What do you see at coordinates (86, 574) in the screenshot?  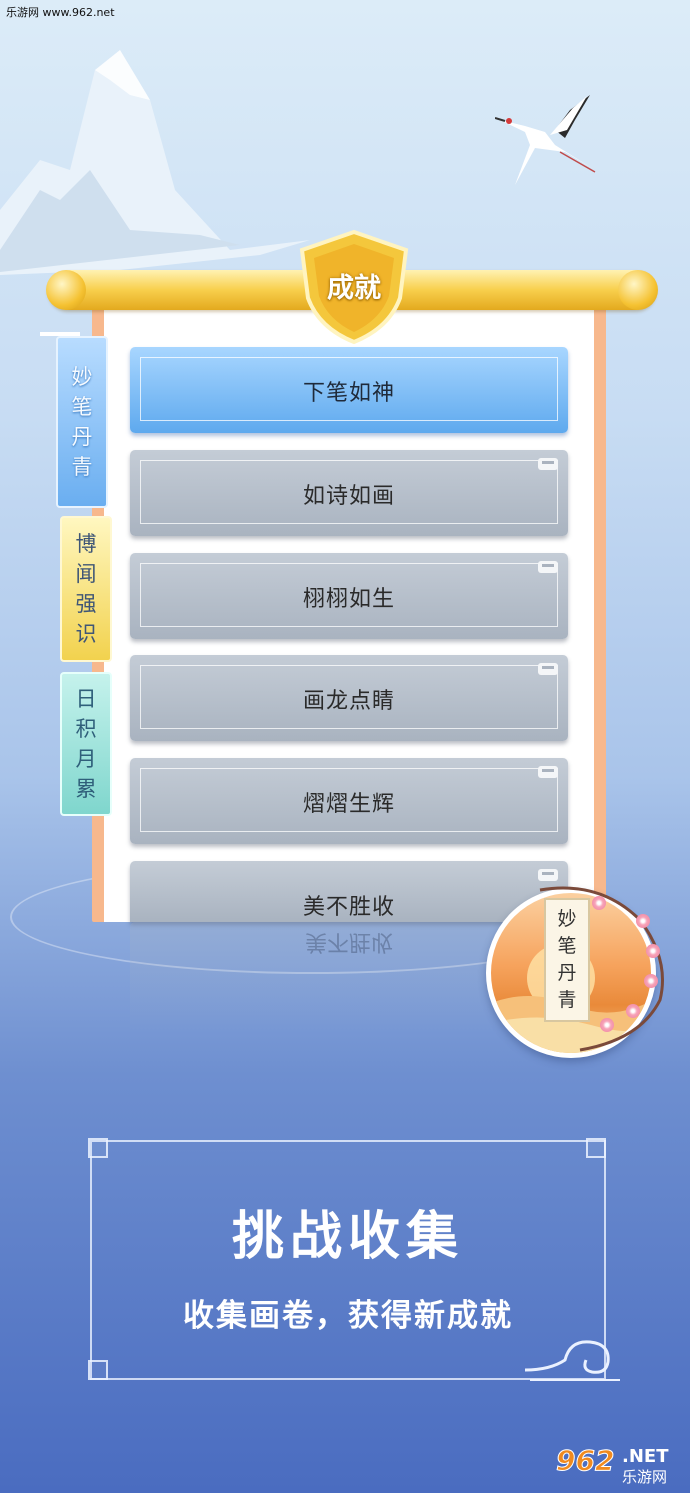 I see `tab-char: 闻` at bounding box center [86, 574].